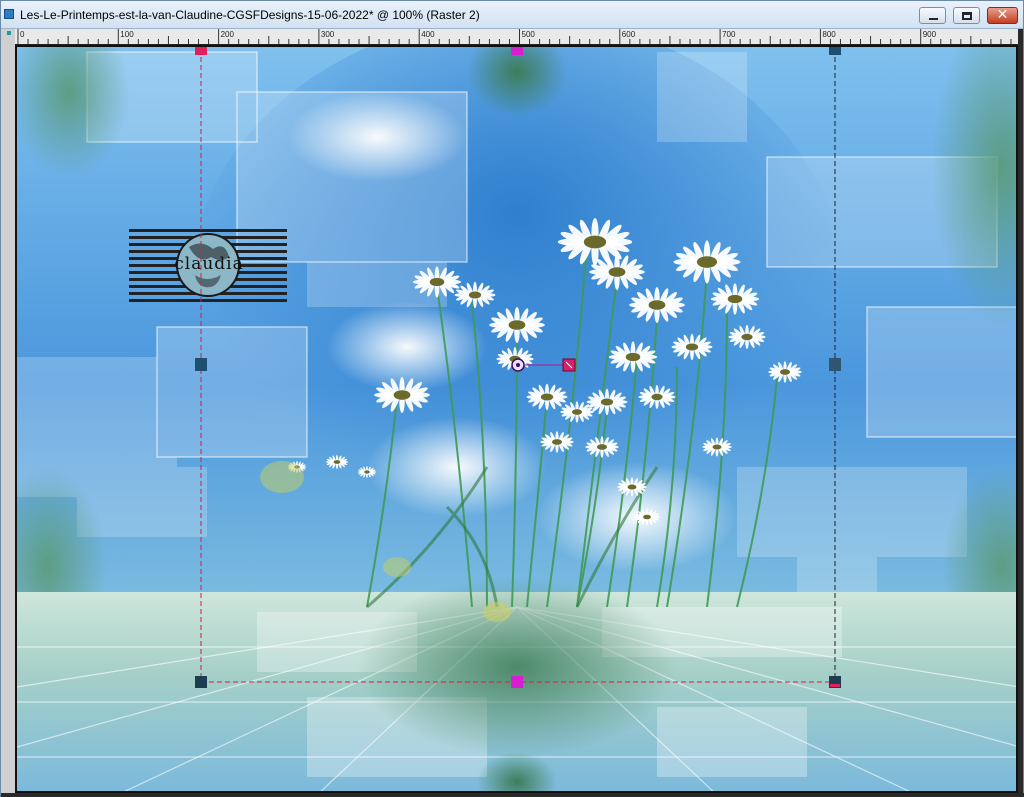 Image resolution: width=1024 pixels, height=797 pixels. I want to click on maximize-button, so click(966, 15).